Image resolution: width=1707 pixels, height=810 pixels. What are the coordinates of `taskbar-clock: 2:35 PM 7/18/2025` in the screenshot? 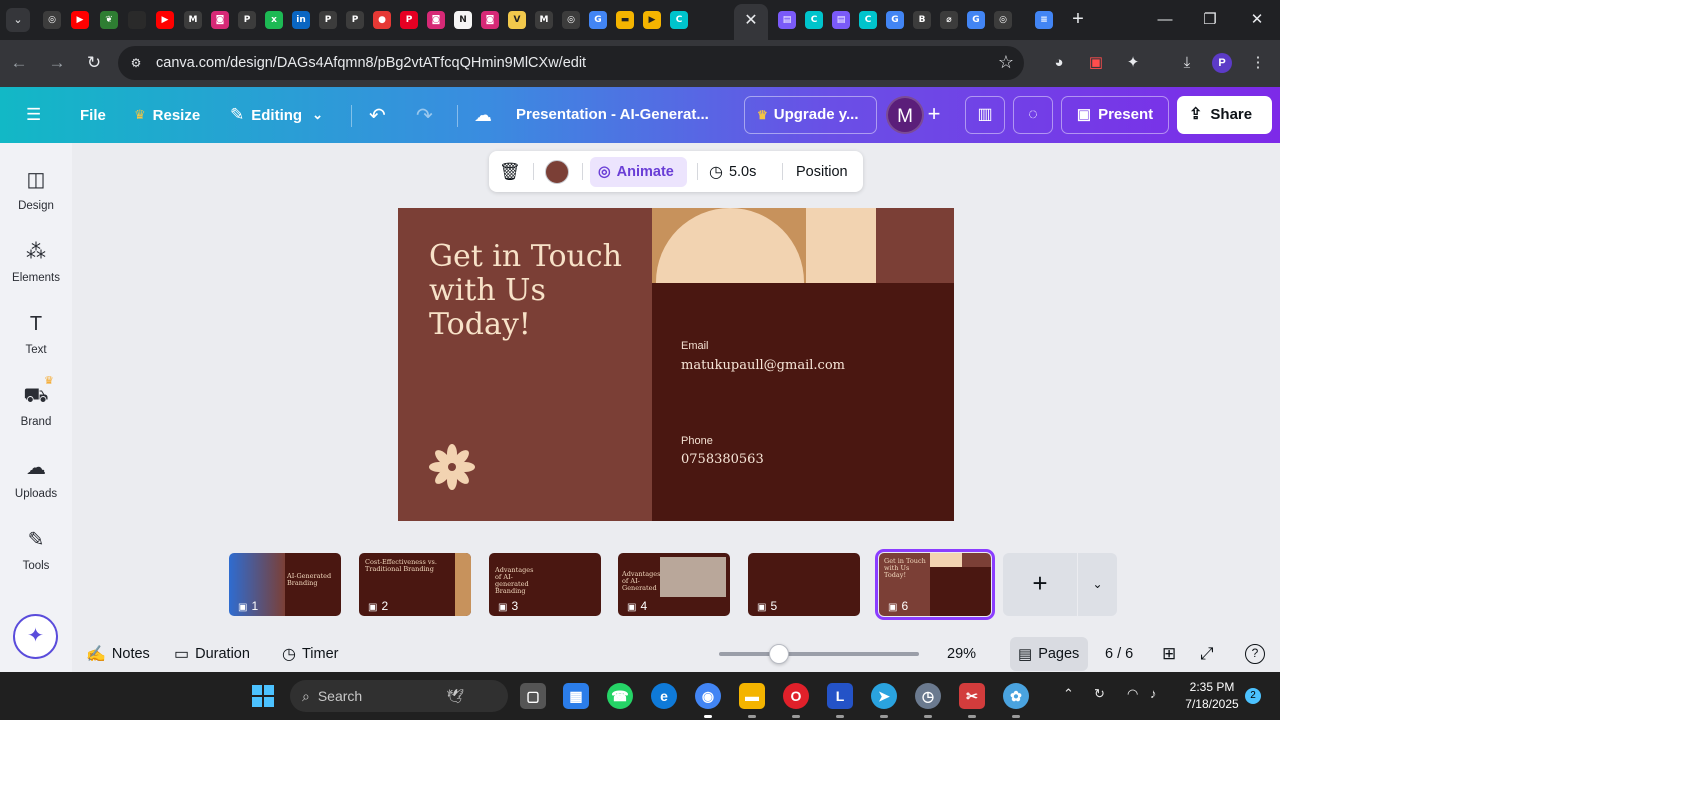 It's located at (1212, 696).